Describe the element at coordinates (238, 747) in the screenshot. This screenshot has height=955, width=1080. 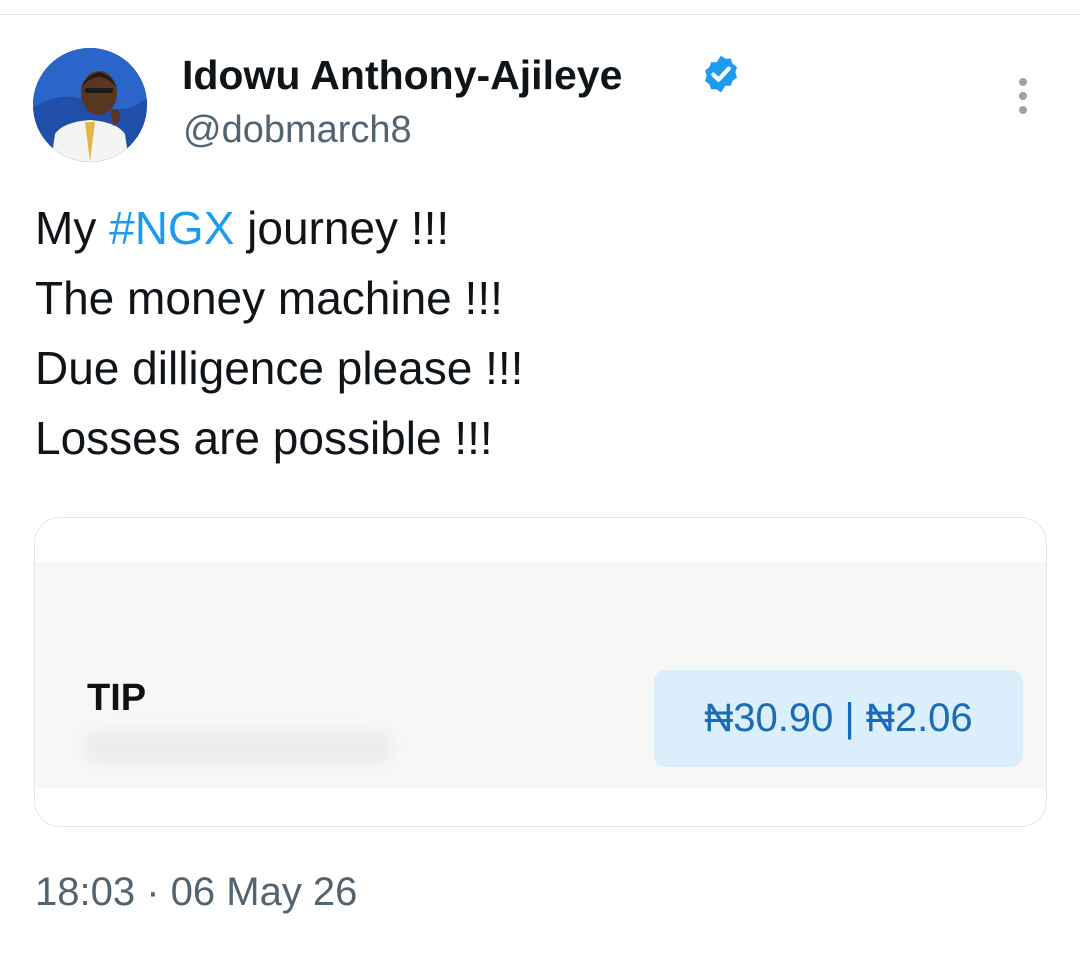
I see `blurred-text` at that location.